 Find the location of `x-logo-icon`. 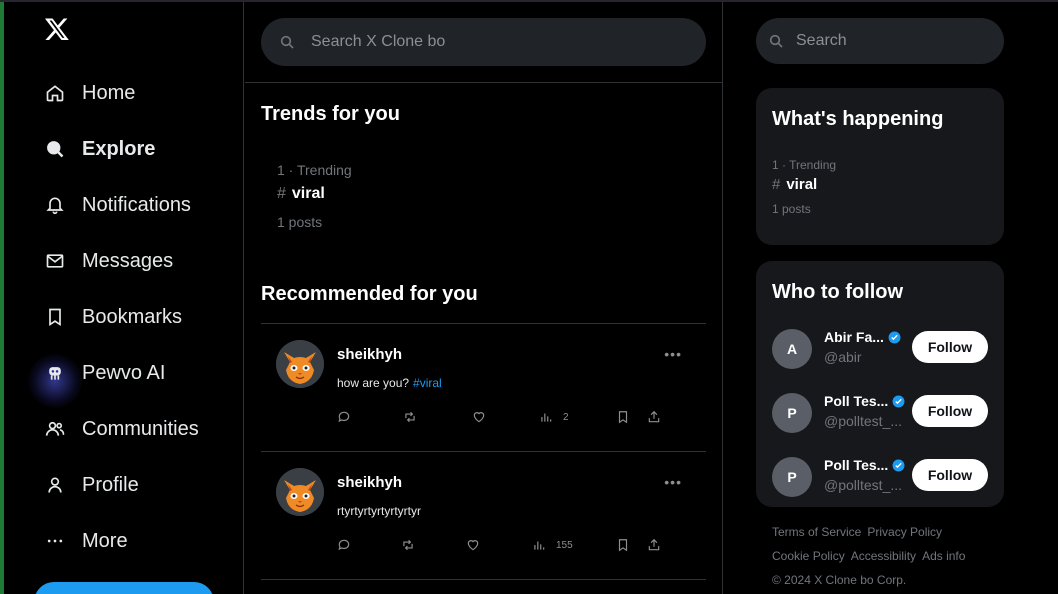

x-logo-icon is located at coordinates (59, 31).